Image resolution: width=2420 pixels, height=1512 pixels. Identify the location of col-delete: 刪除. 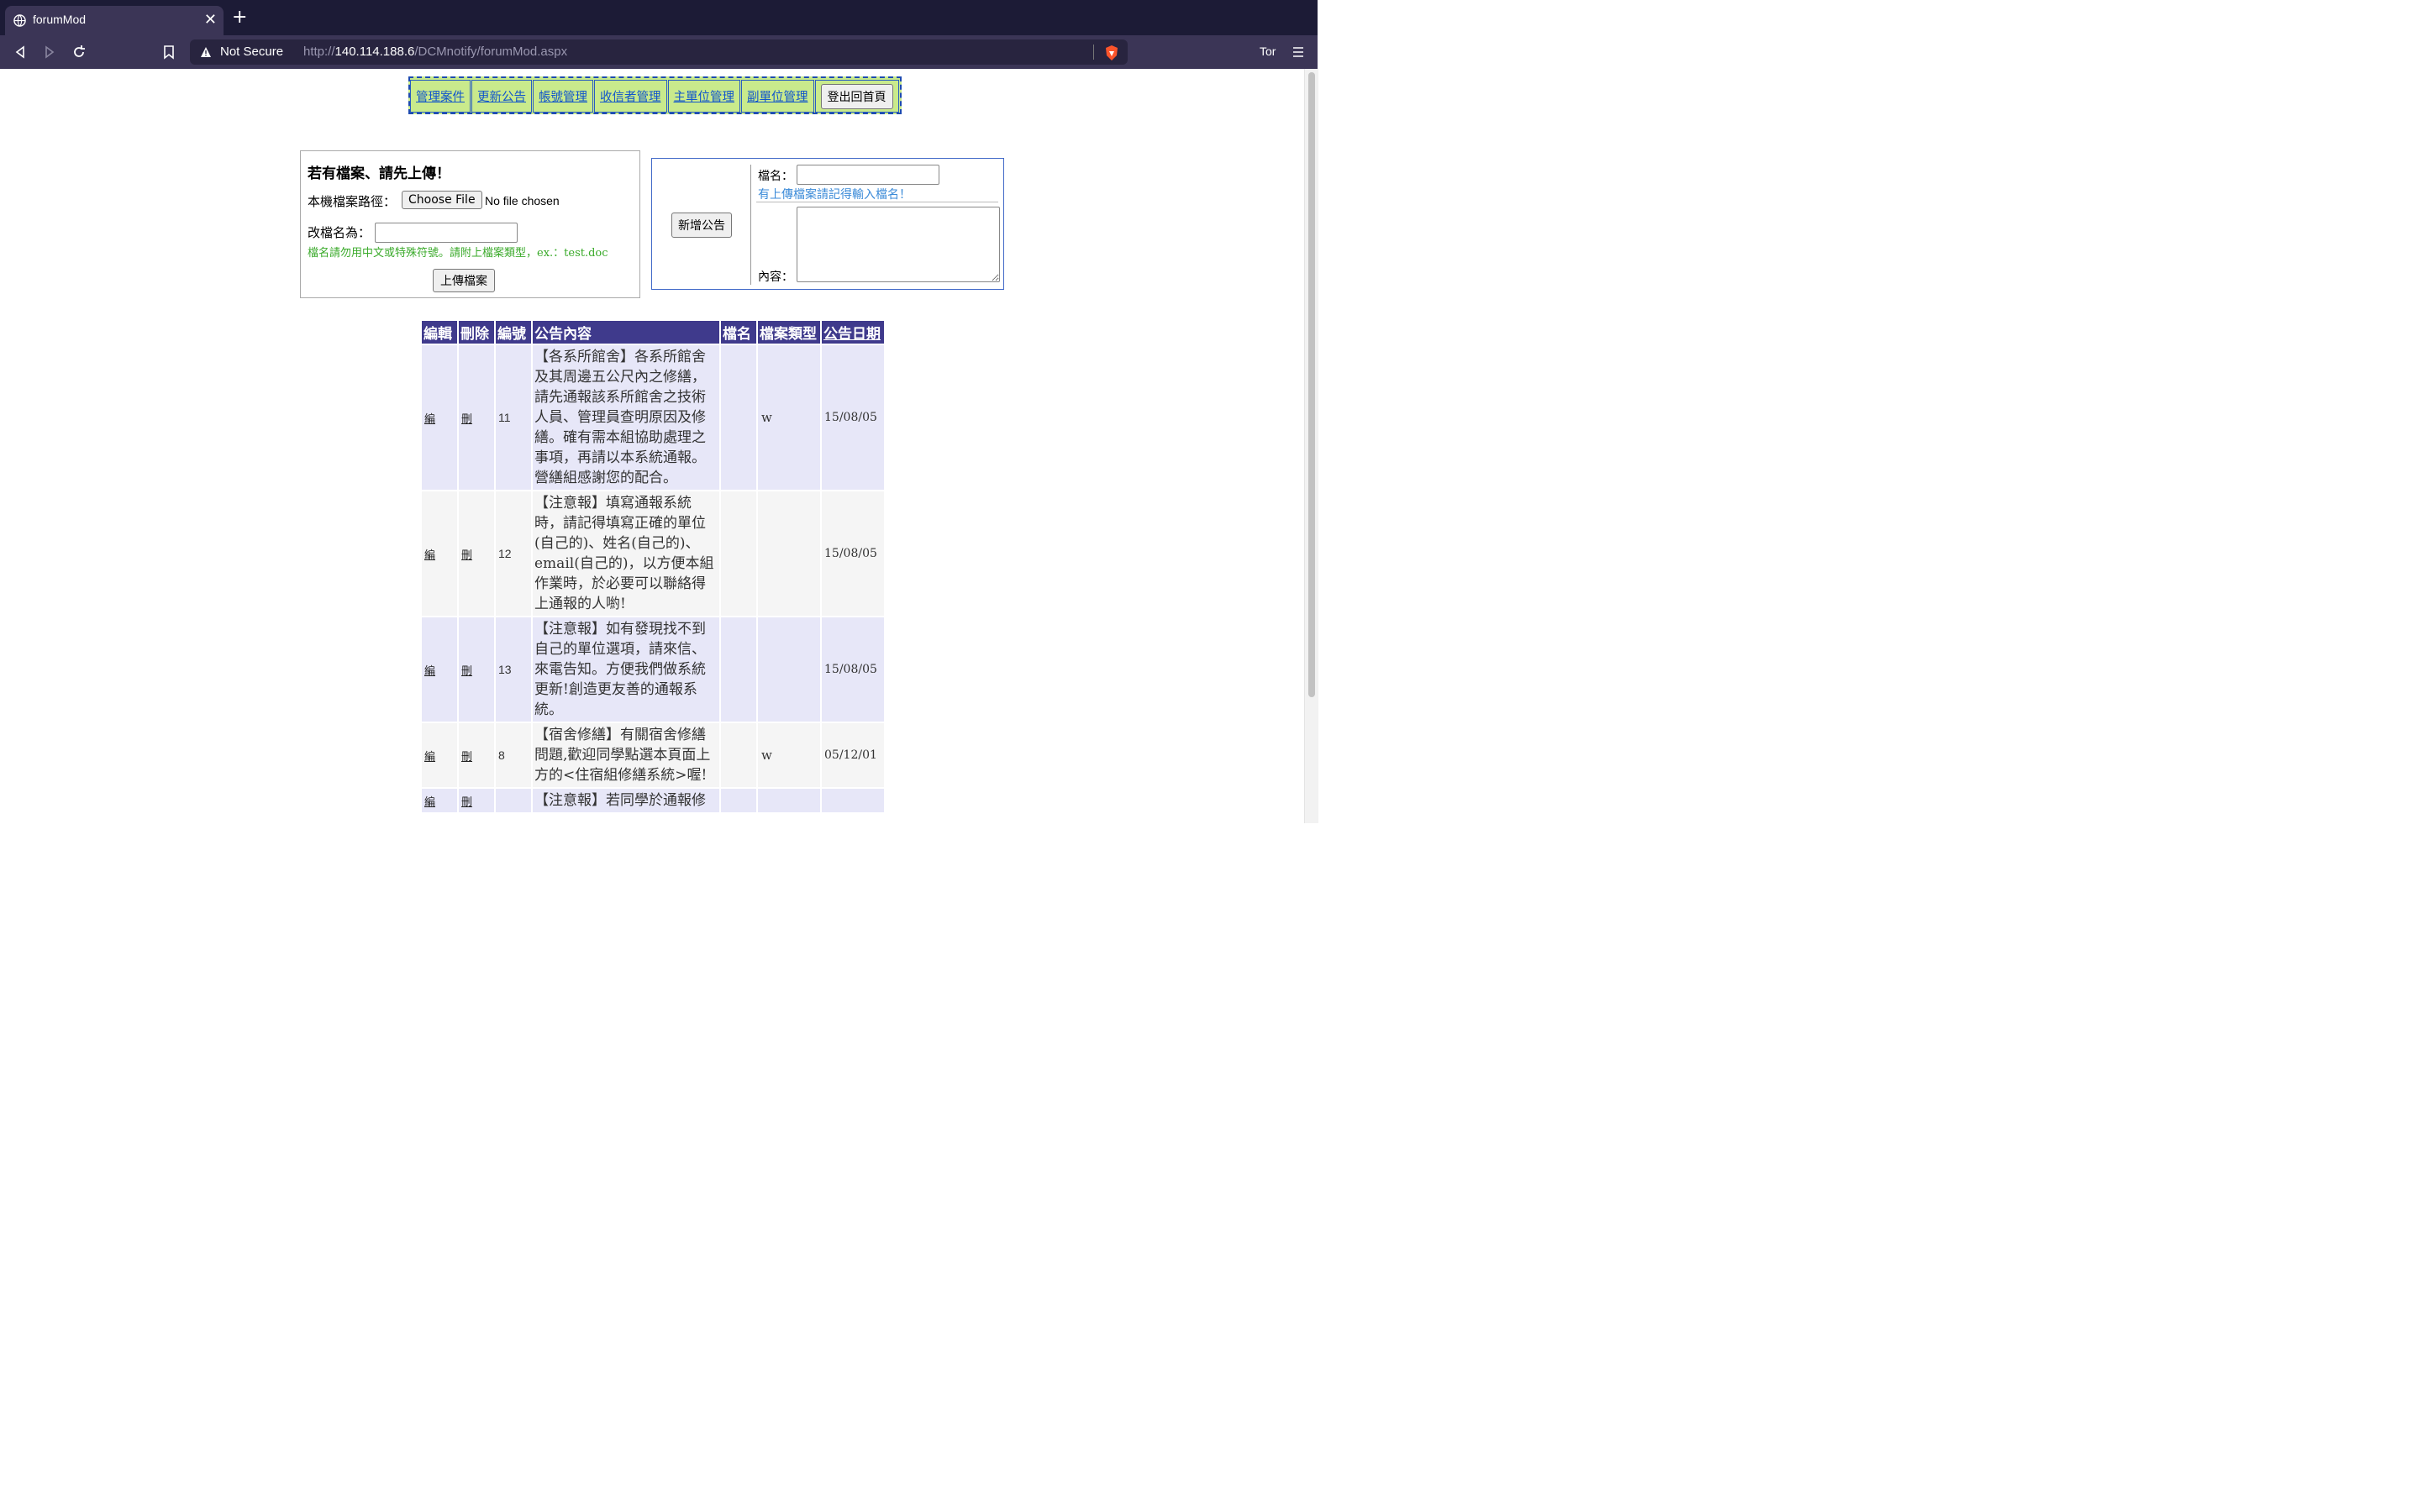
(477, 332).